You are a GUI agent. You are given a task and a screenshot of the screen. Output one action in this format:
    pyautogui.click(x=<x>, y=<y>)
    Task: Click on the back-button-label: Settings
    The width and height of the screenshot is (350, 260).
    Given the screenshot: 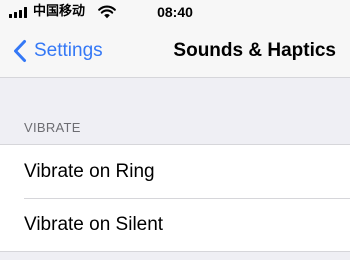 What is the action you would take?
    pyautogui.click(x=68, y=50)
    